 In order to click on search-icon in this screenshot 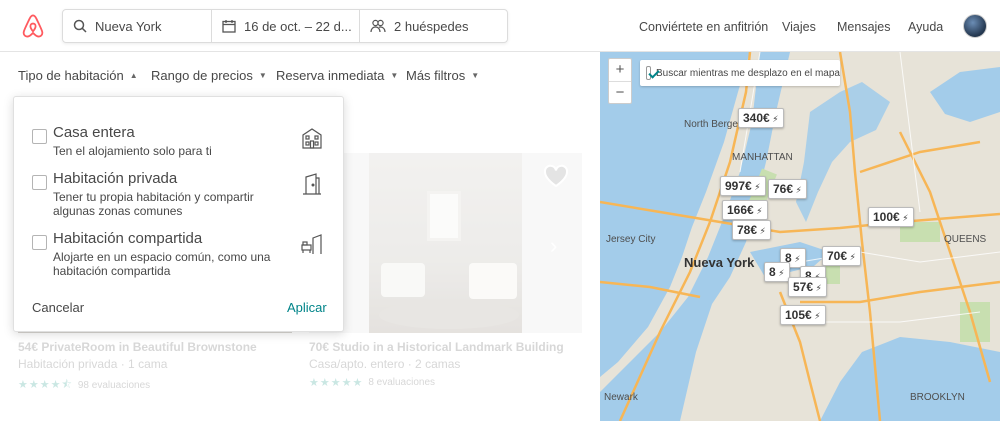, I will do `click(80, 26)`.